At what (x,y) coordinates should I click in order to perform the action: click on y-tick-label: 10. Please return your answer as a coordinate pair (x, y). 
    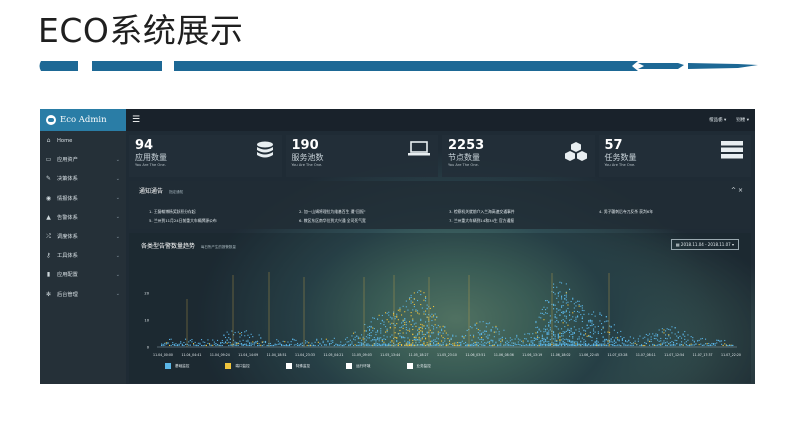
    Looking at the image, I should click on (146, 321).